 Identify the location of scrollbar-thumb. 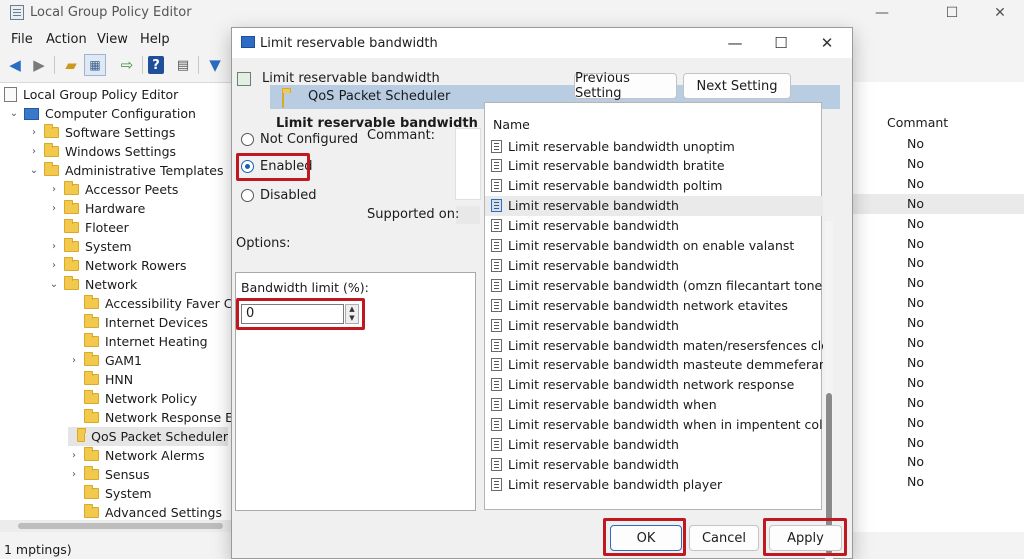
(120, 526).